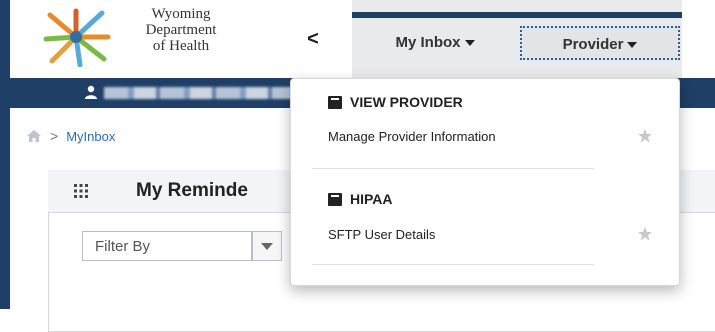  Describe the element at coordinates (90, 136) in the screenshot. I see `breadcrumb-my-inbox: MyInbox` at that location.